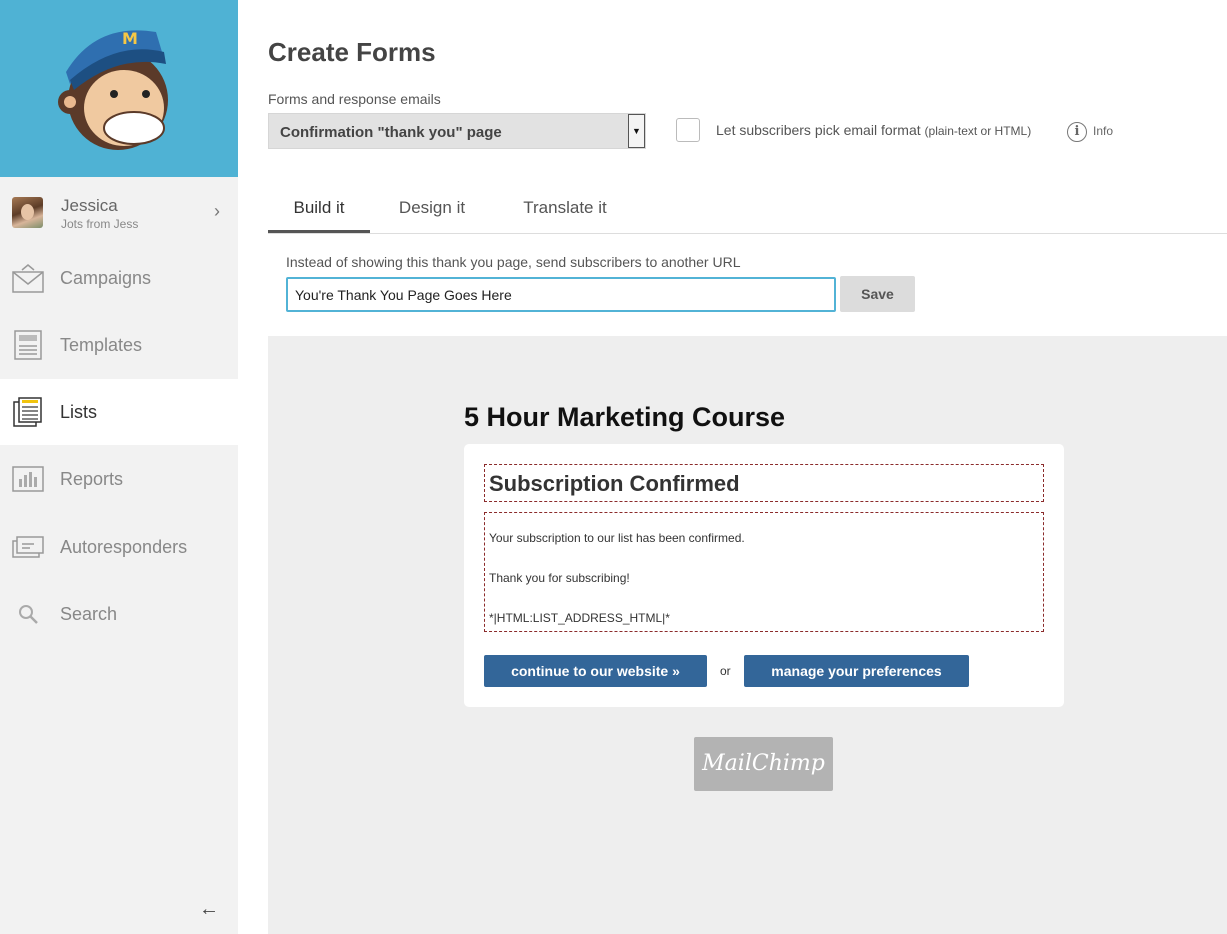  I want to click on info-link: Info, so click(1103, 131).